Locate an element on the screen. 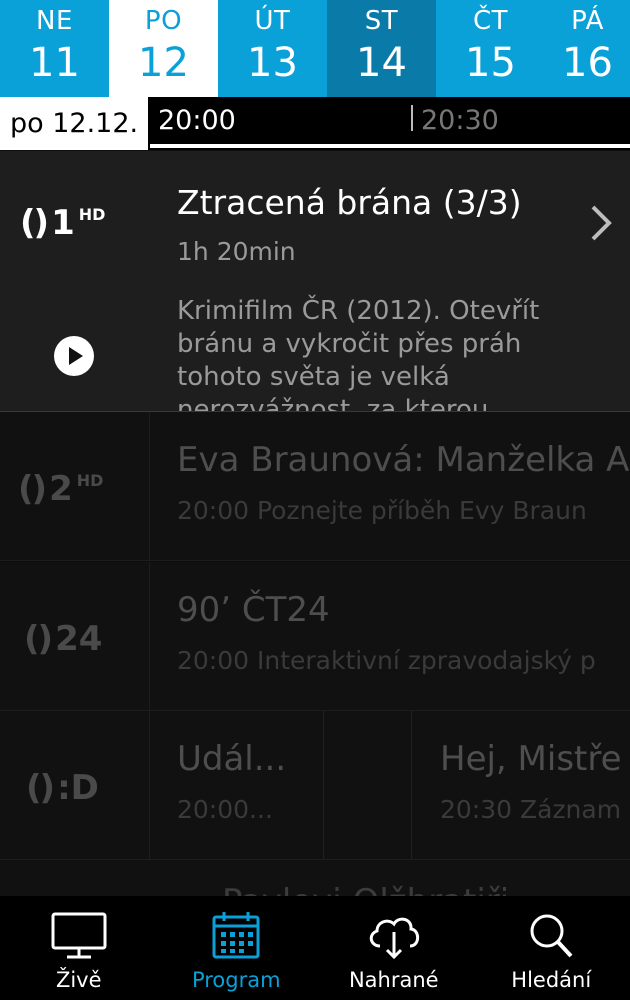 This screenshot has width=630, height=1000. day-number: 15 is located at coordinates (490, 63).